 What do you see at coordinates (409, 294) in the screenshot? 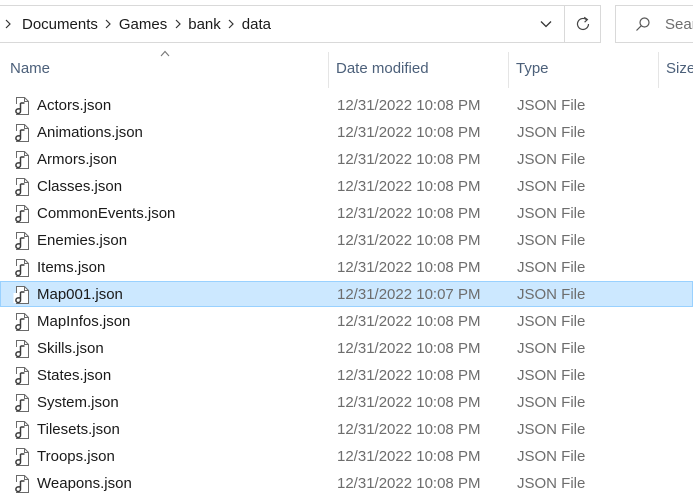
I see `file-date-modified: 12/31/2022 10:07 PM` at bounding box center [409, 294].